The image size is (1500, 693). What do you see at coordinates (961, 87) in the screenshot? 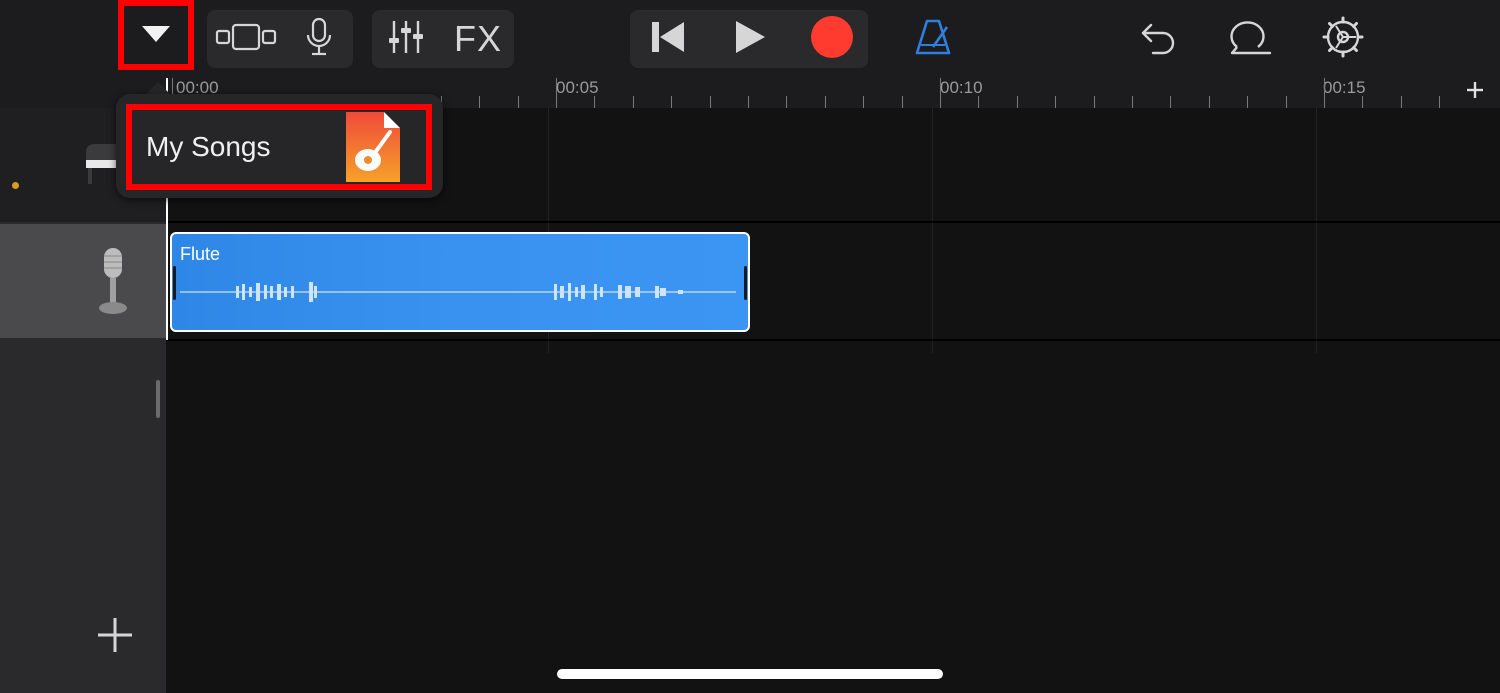
I see `ruler-label: 00:10` at bounding box center [961, 87].